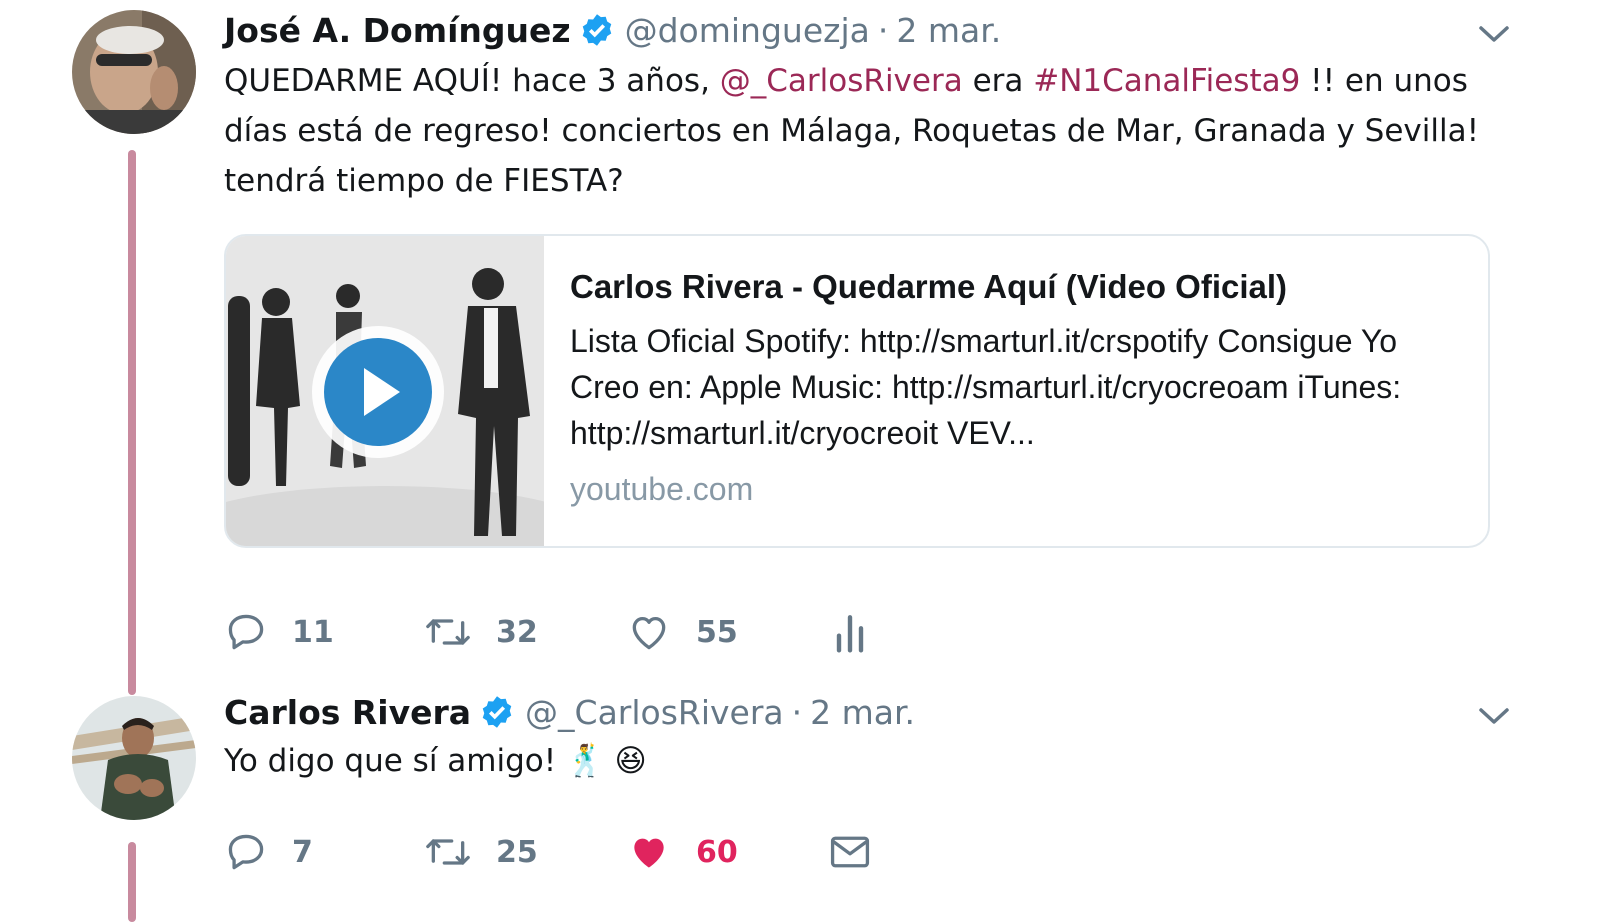 The image size is (1600, 922). I want to click on author-handle: @_CarlosRivera, so click(654, 712).